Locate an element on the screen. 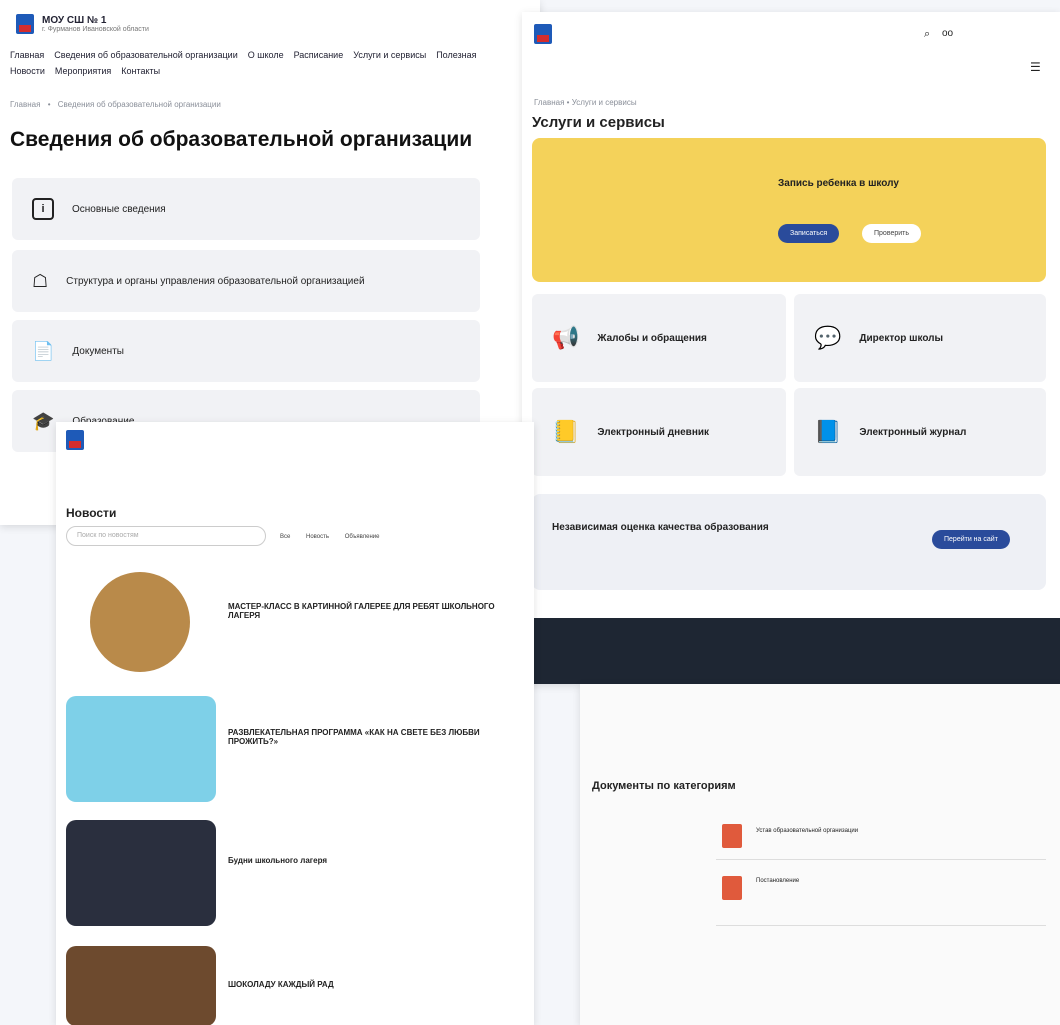  section-title: Документы по категориям is located at coordinates (664, 786).